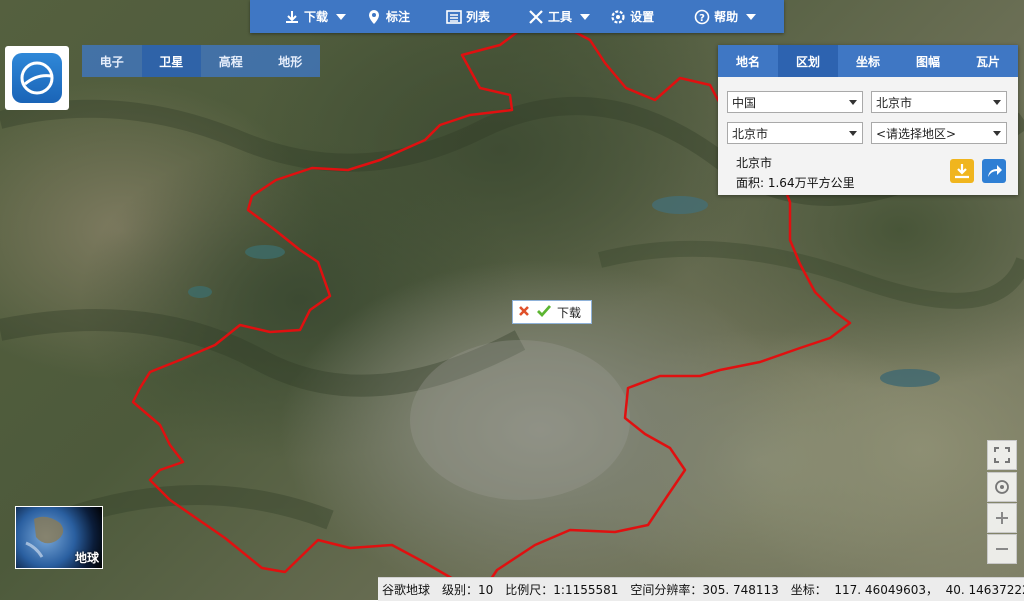 The width and height of the screenshot is (1024, 601). I want to click on fullscreen-button, so click(1002, 455).